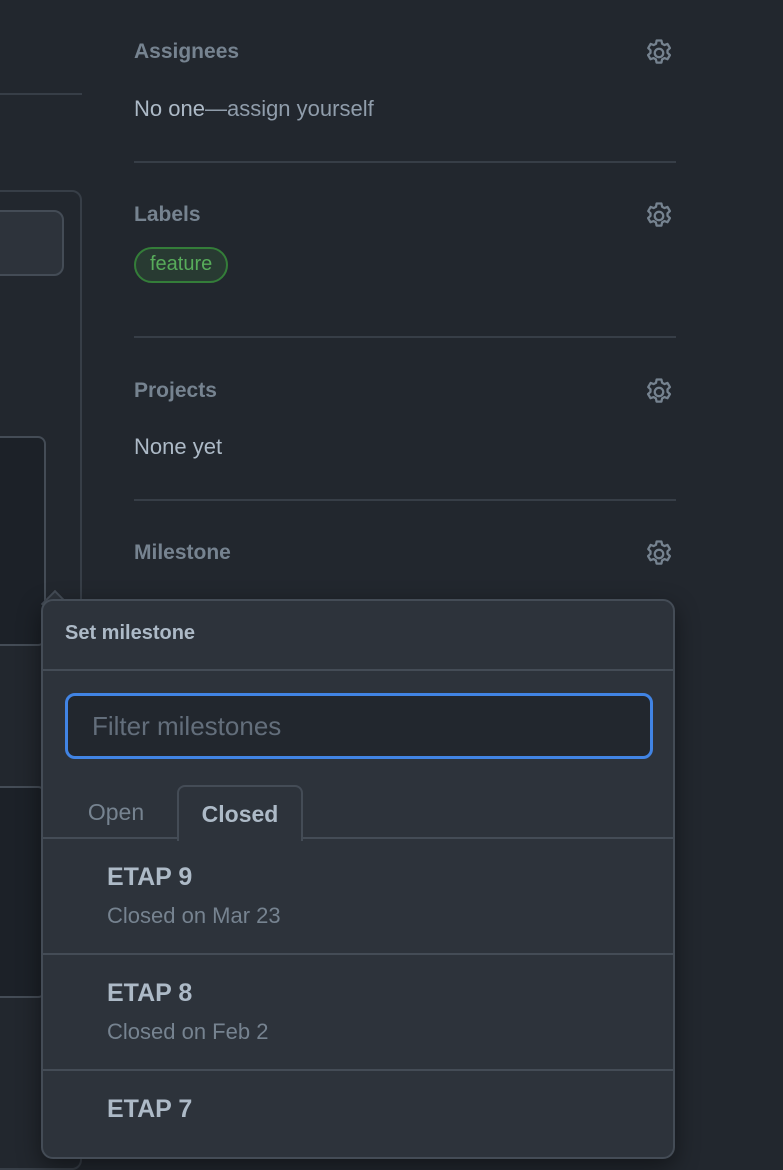  What do you see at coordinates (150, 877) in the screenshot?
I see `milestone-name: ETAP 9` at bounding box center [150, 877].